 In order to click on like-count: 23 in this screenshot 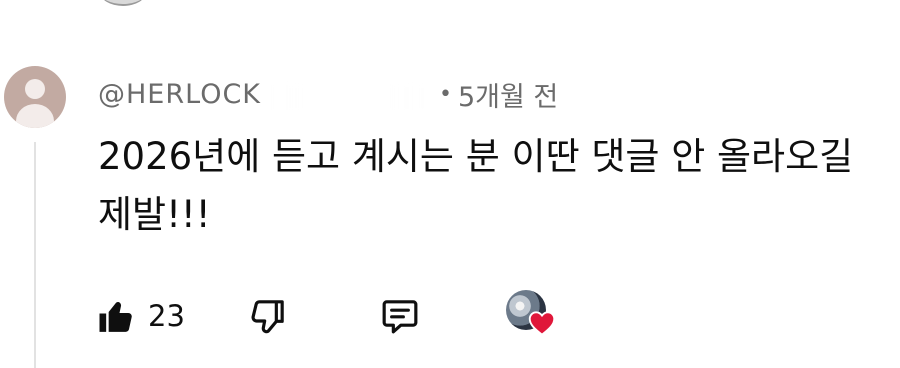, I will do `click(166, 316)`.